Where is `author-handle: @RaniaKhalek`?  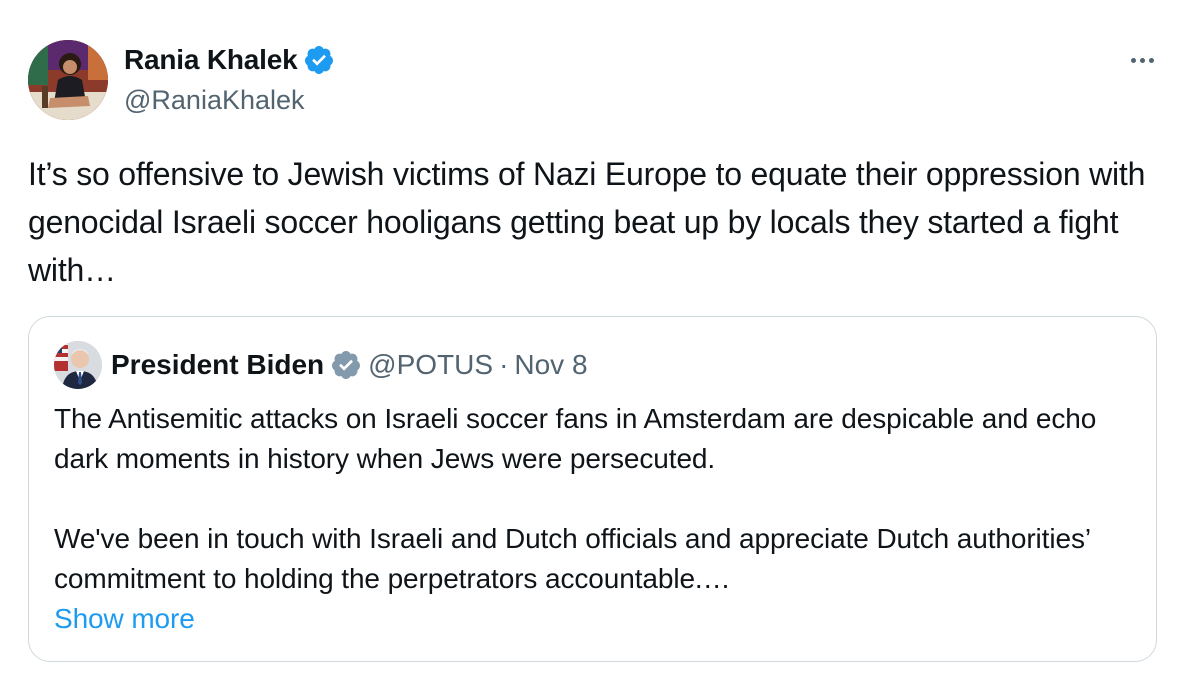 author-handle: @RaniaKhalek is located at coordinates (214, 100).